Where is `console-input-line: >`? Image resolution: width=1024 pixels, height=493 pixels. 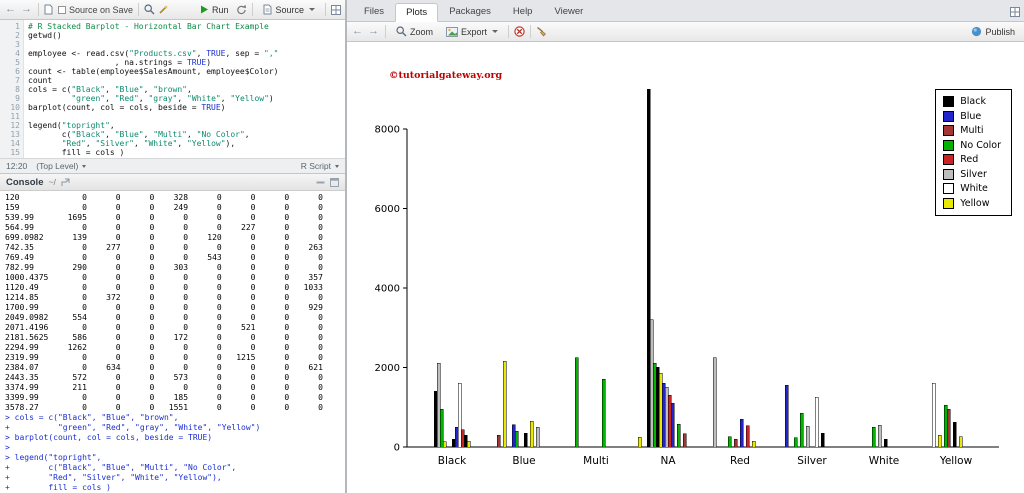
console-input-line: > is located at coordinates (10, 447).